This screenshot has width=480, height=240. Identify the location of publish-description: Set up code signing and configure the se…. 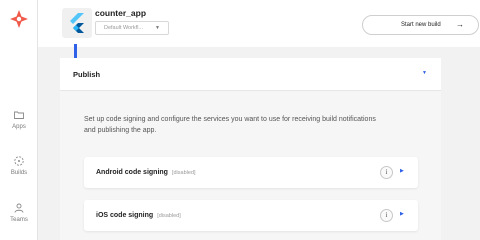
(230, 125).